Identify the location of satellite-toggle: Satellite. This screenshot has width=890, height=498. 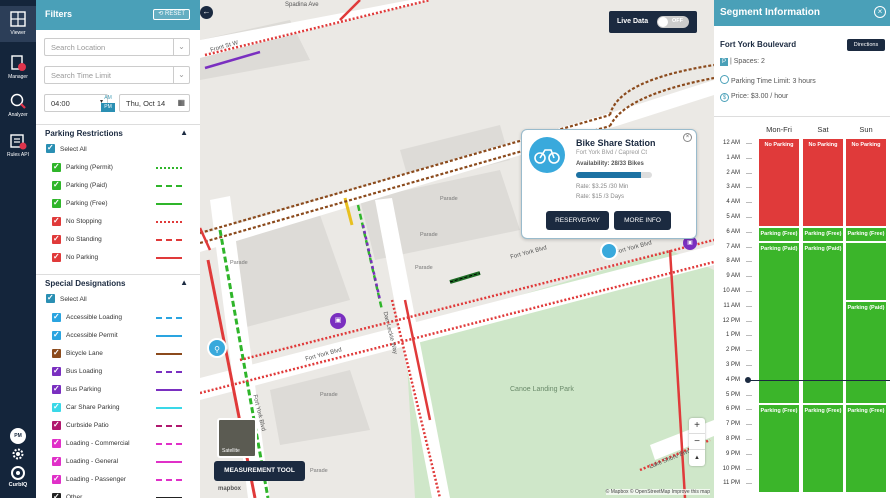
(237, 438).